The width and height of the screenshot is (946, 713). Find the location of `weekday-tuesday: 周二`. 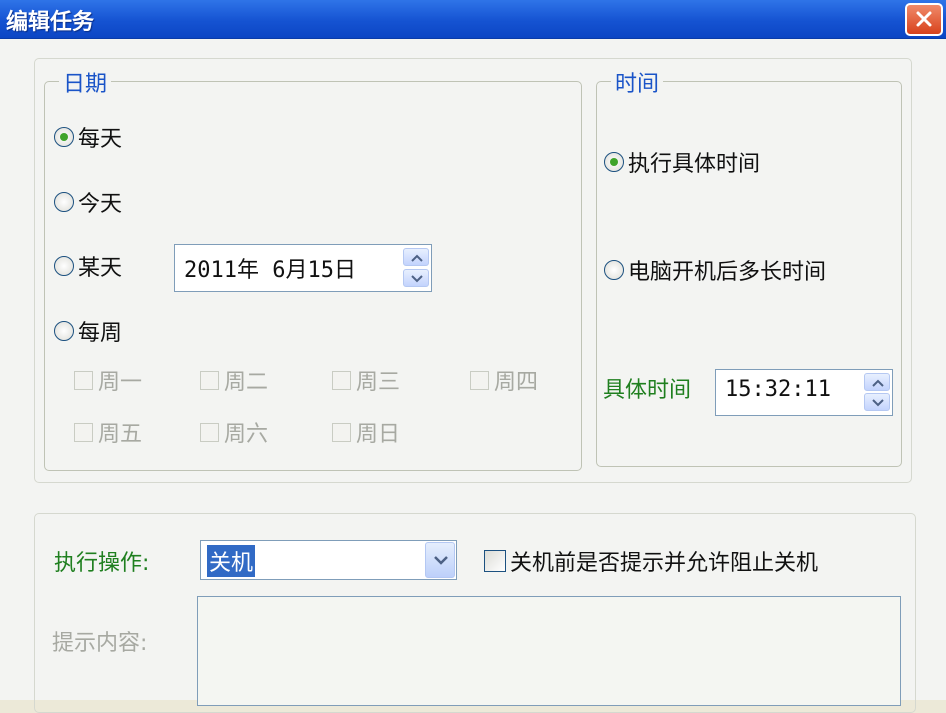

weekday-tuesday: 周二 is located at coordinates (234, 381).